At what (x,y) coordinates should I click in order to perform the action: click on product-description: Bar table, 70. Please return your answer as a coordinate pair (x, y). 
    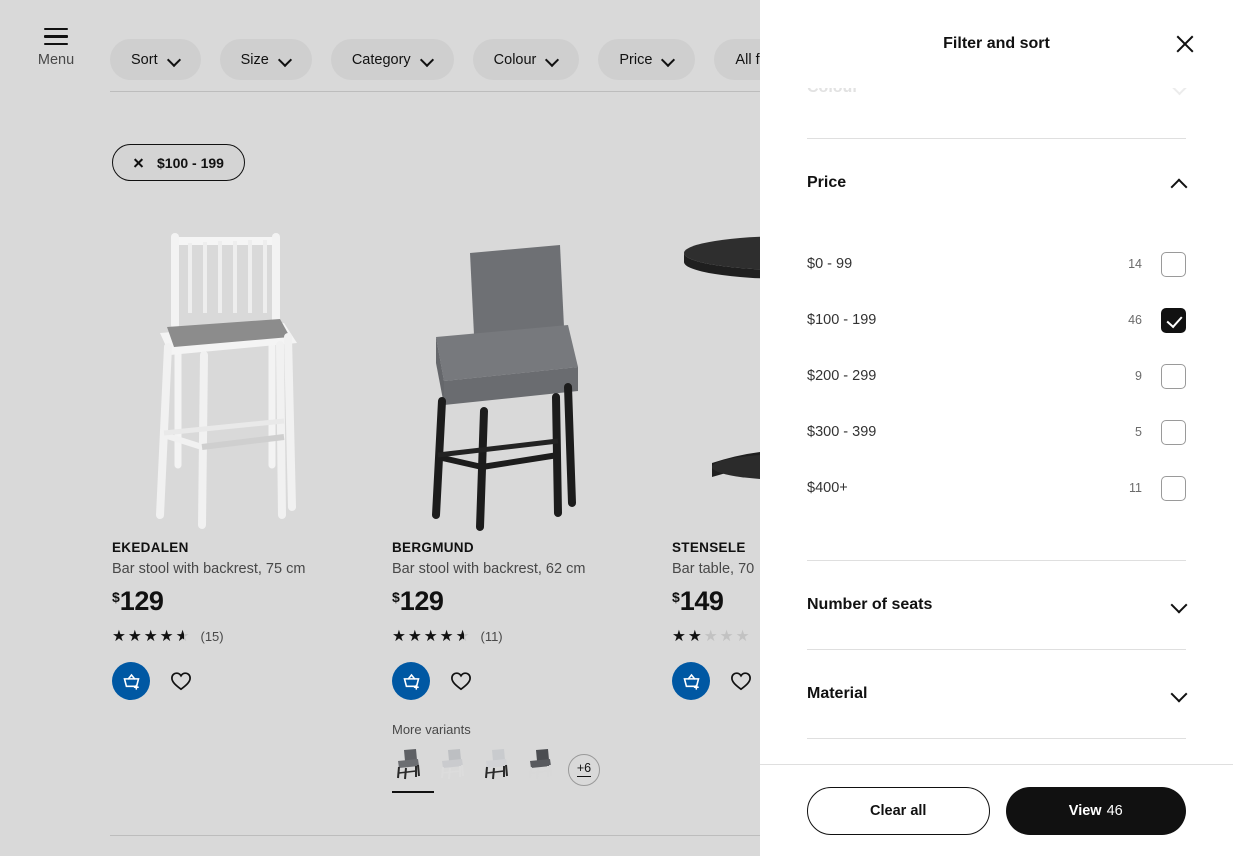
    Looking at the image, I should click on (713, 569).